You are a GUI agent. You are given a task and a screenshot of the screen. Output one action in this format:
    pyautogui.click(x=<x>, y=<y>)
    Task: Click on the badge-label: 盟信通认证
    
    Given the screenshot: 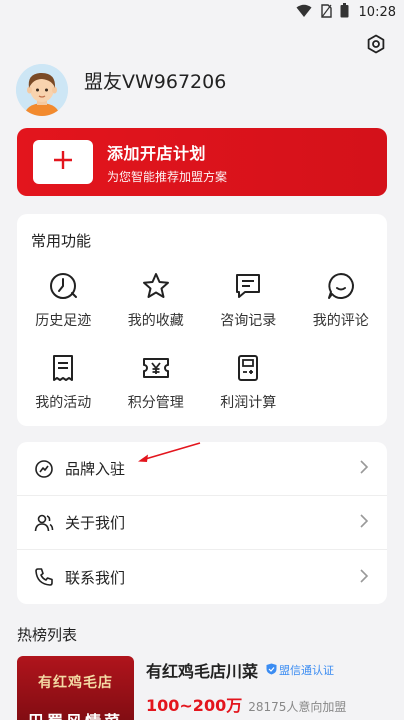 What is the action you would take?
    pyautogui.click(x=307, y=670)
    